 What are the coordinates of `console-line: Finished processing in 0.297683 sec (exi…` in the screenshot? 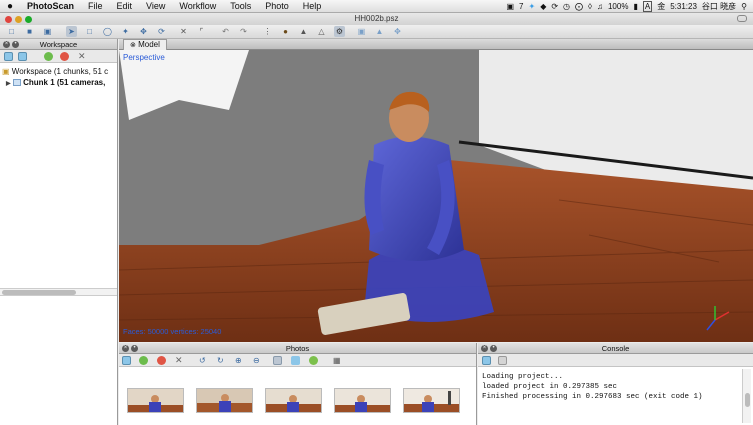 It's located at (592, 397).